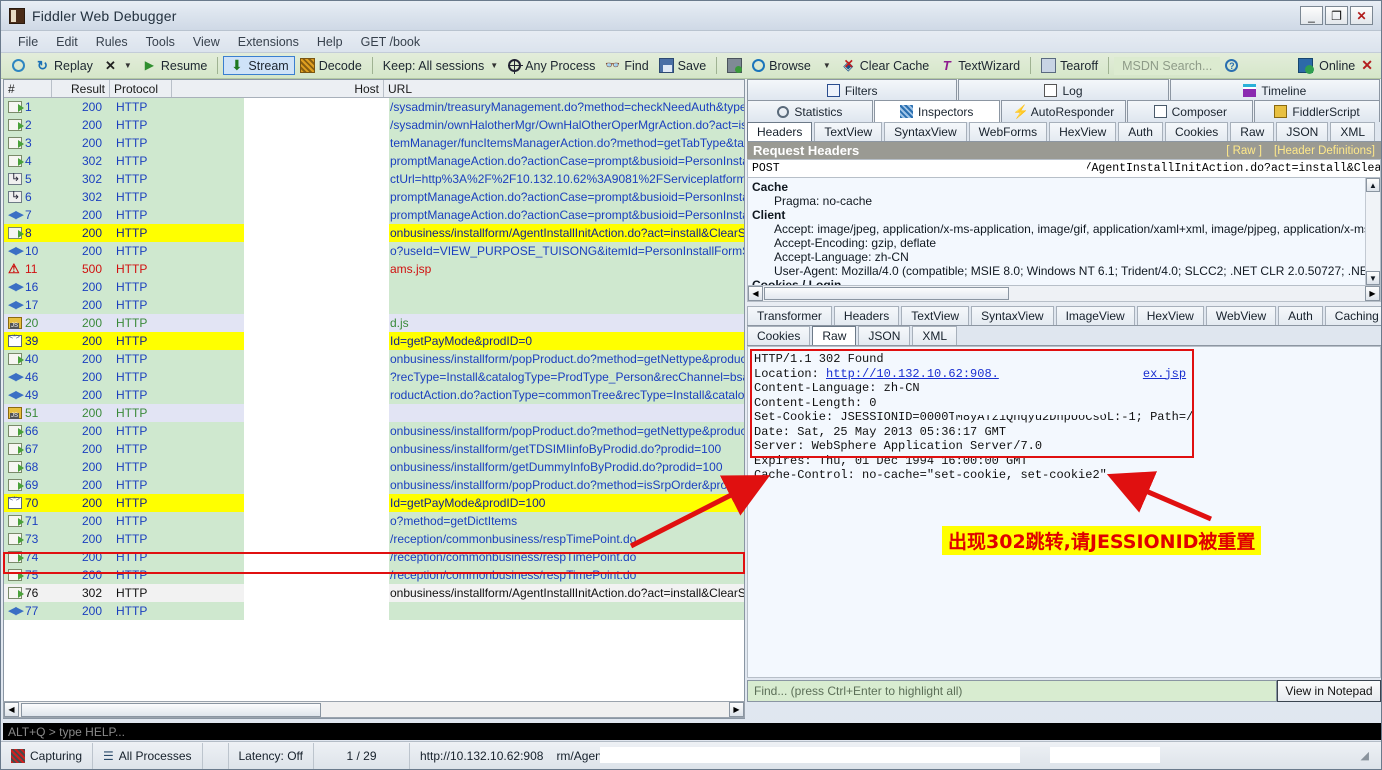  I want to click on column-header-result: Result, so click(81, 88).